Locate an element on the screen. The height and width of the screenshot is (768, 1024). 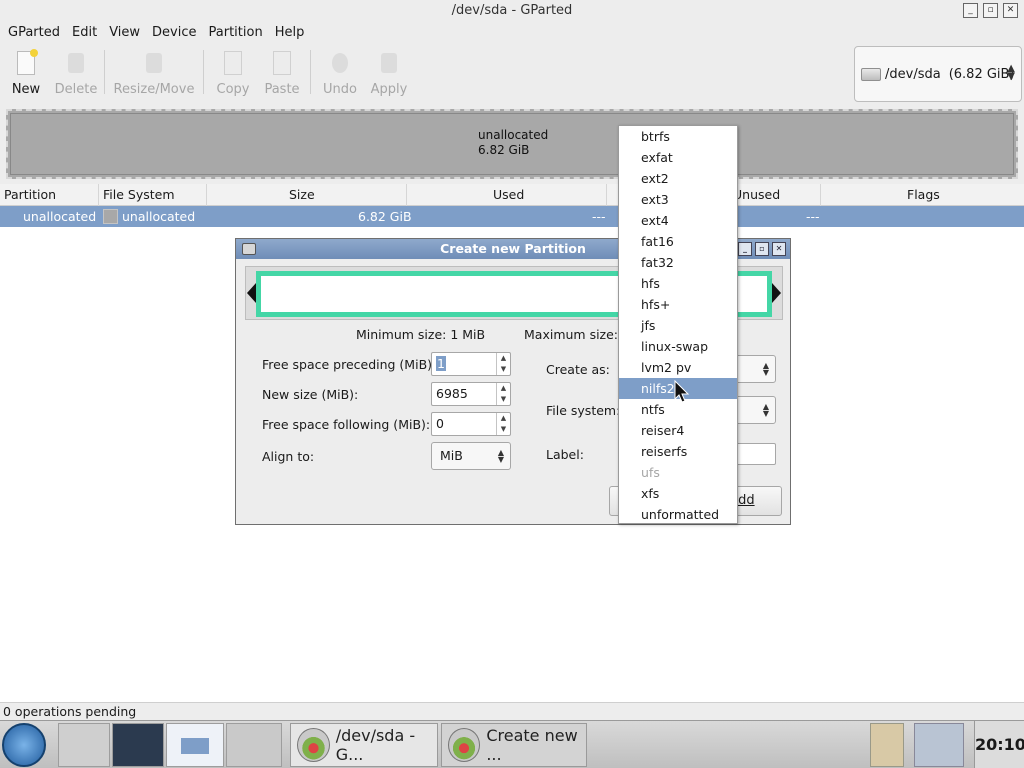
dropdown-item-linux-swap: linux-swap is located at coordinates (678, 346).